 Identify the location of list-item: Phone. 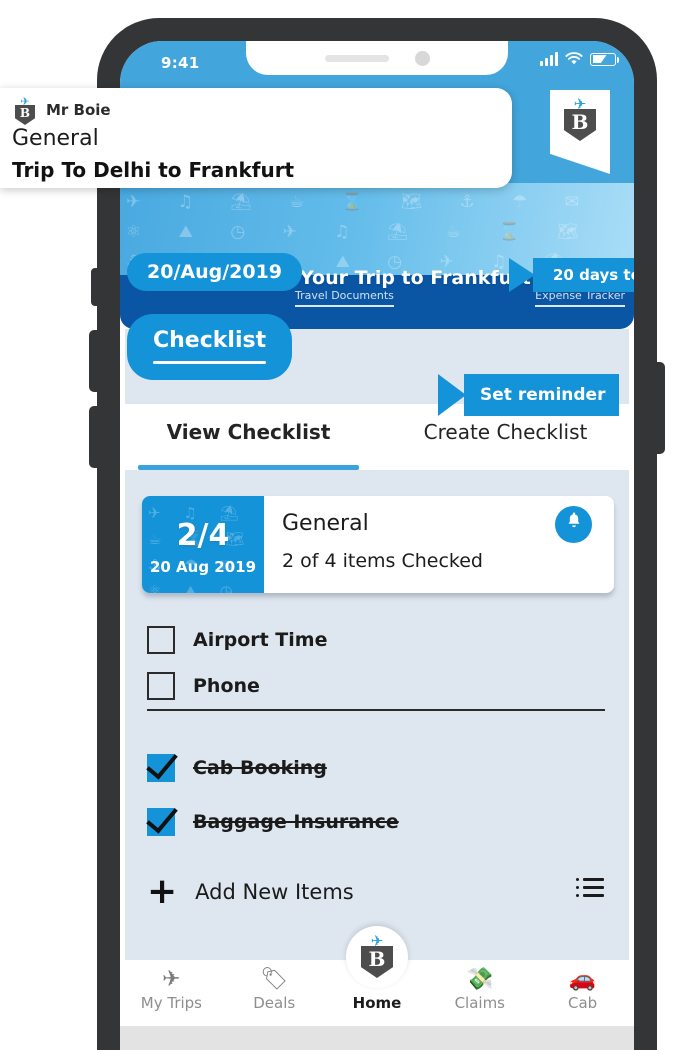
(377, 686).